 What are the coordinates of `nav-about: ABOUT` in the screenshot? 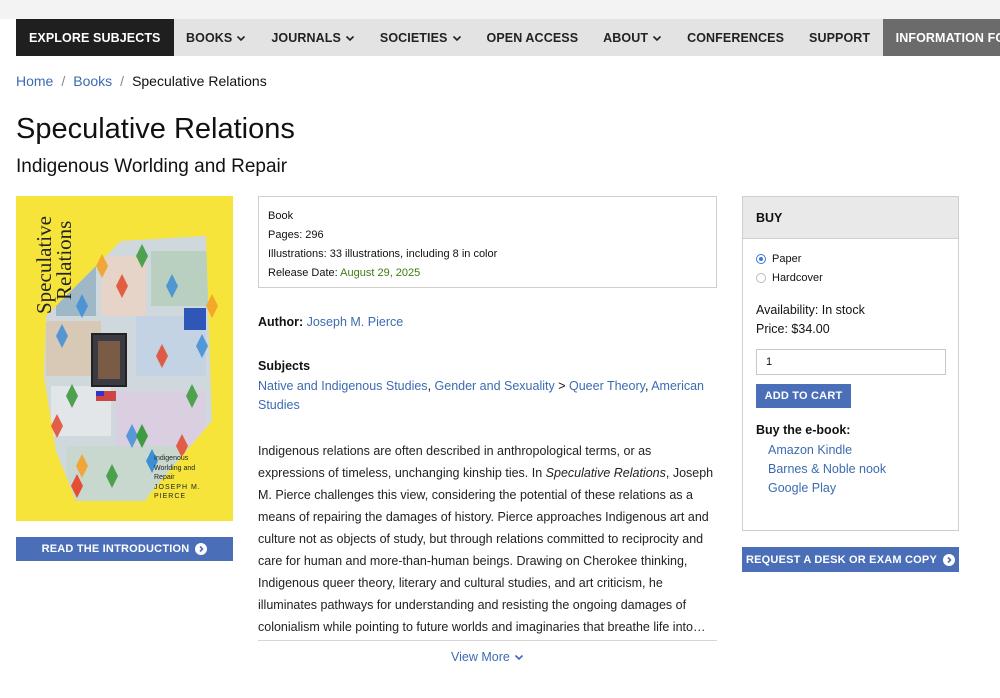 It's located at (633, 37).